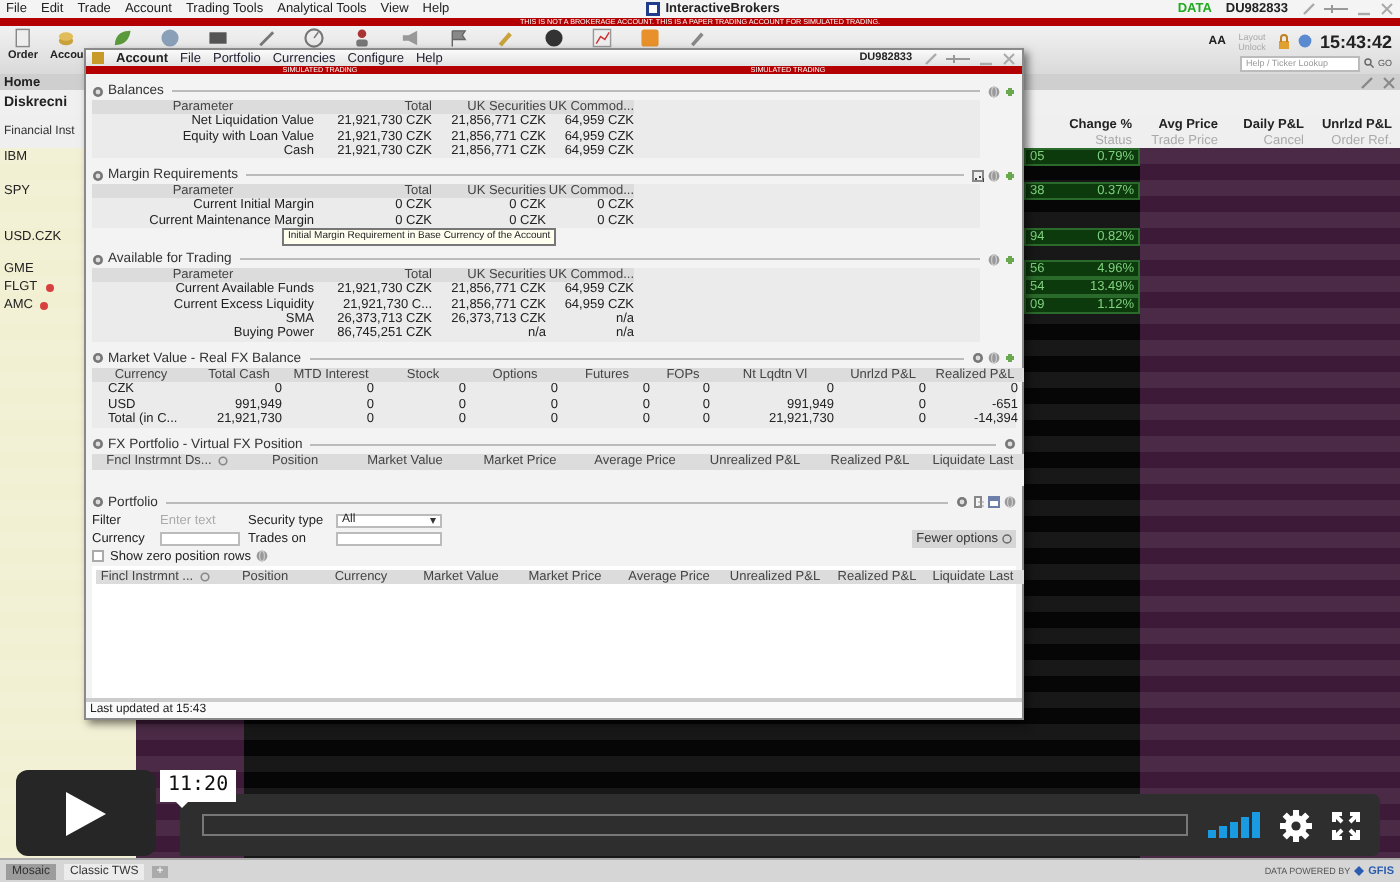 The height and width of the screenshot is (882, 1400). Describe the element at coordinates (361, 38) in the screenshot. I see `person-icon` at that location.